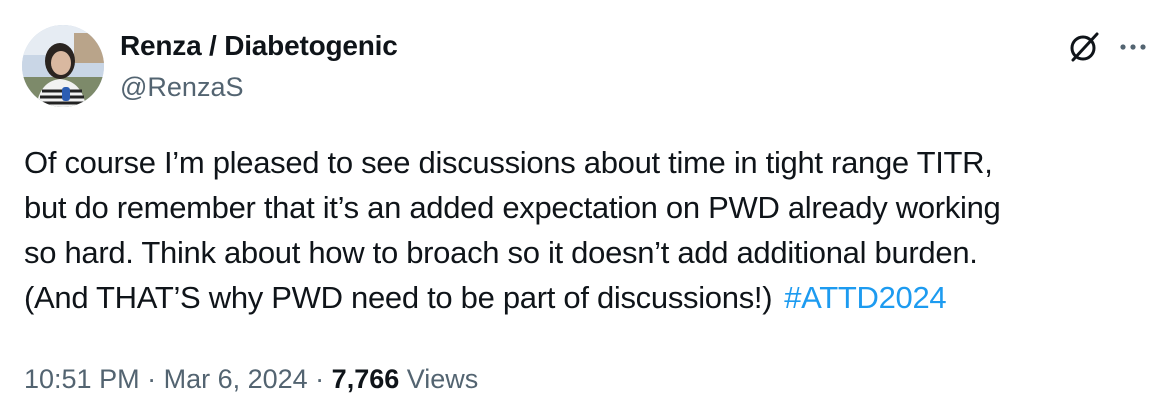 The height and width of the screenshot is (416, 1170). What do you see at coordinates (1084, 47) in the screenshot?
I see `grok-icon` at bounding box center [1084, 47].